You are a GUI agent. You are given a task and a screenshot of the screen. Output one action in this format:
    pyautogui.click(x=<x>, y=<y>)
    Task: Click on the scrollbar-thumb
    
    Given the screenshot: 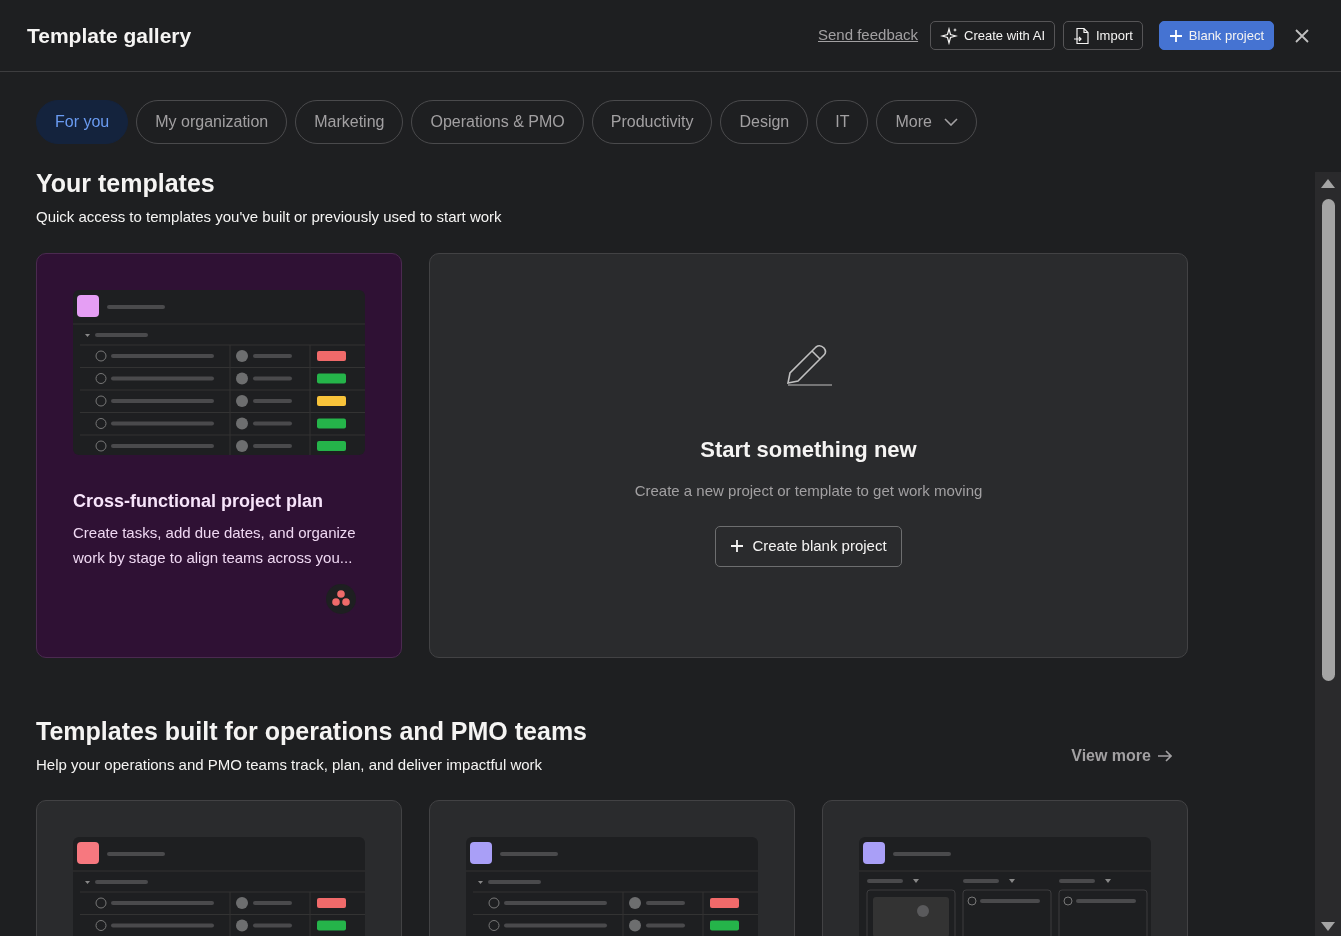 What is the action you would take?
    pyautogui.click(x=1328, y=440)
    